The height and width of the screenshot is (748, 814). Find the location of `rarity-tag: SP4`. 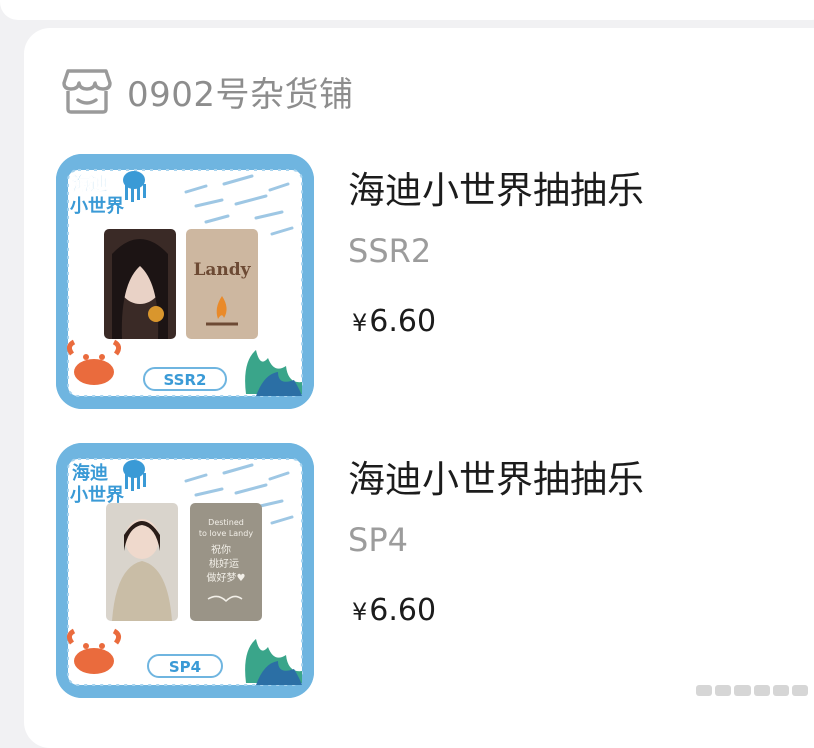

rarity-tag: SP4 is located at coordinates (185, 667).